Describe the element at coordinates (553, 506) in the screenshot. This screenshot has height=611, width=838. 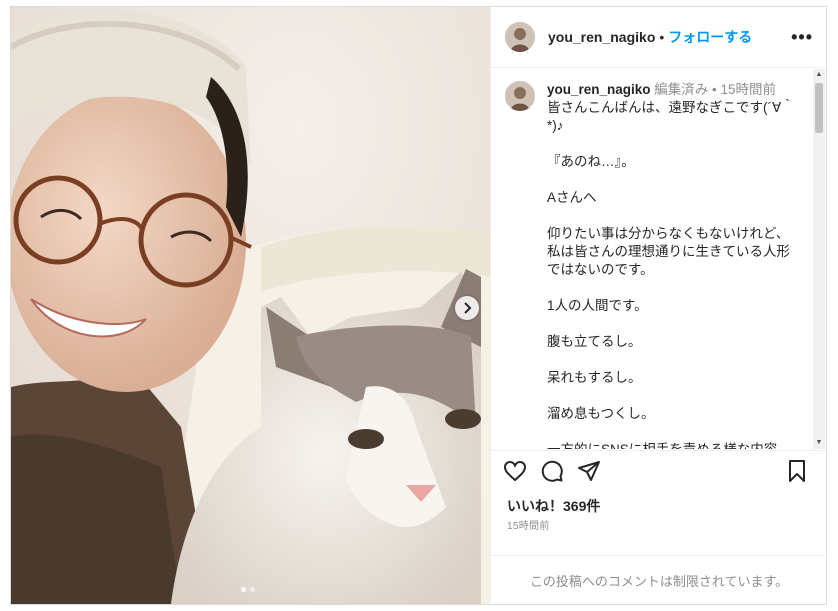
I see `likes-count: いいね！369件` at that location.